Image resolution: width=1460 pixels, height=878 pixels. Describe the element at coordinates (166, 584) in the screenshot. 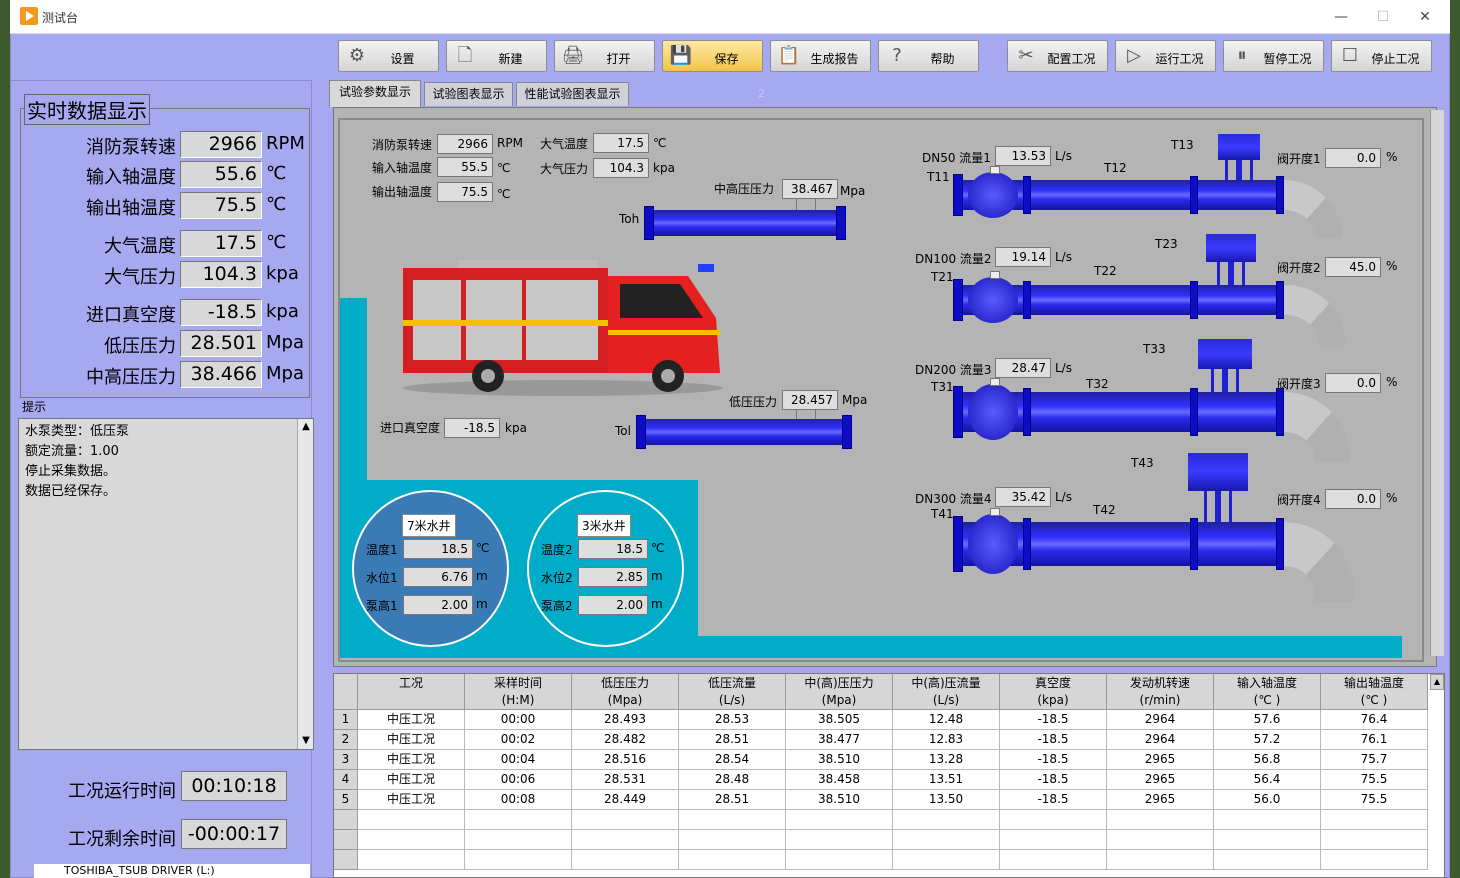

I see `hint-textbox: 水泵类型：低压泵 额定流量：1.00 停止采集数据。 数据已经保存。 ▲ ▼` at that location.